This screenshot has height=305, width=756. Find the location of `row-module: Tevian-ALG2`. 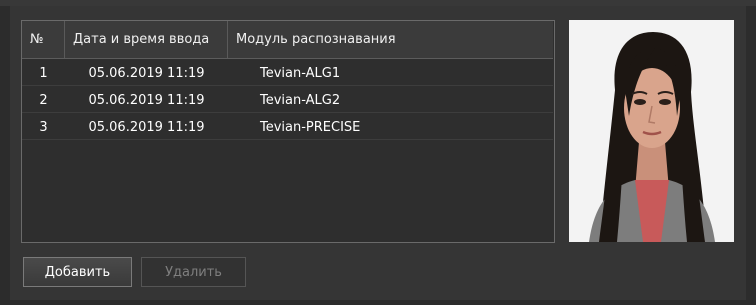

row-module: Tevian-ALG2 is located at coordinates (300, 100).